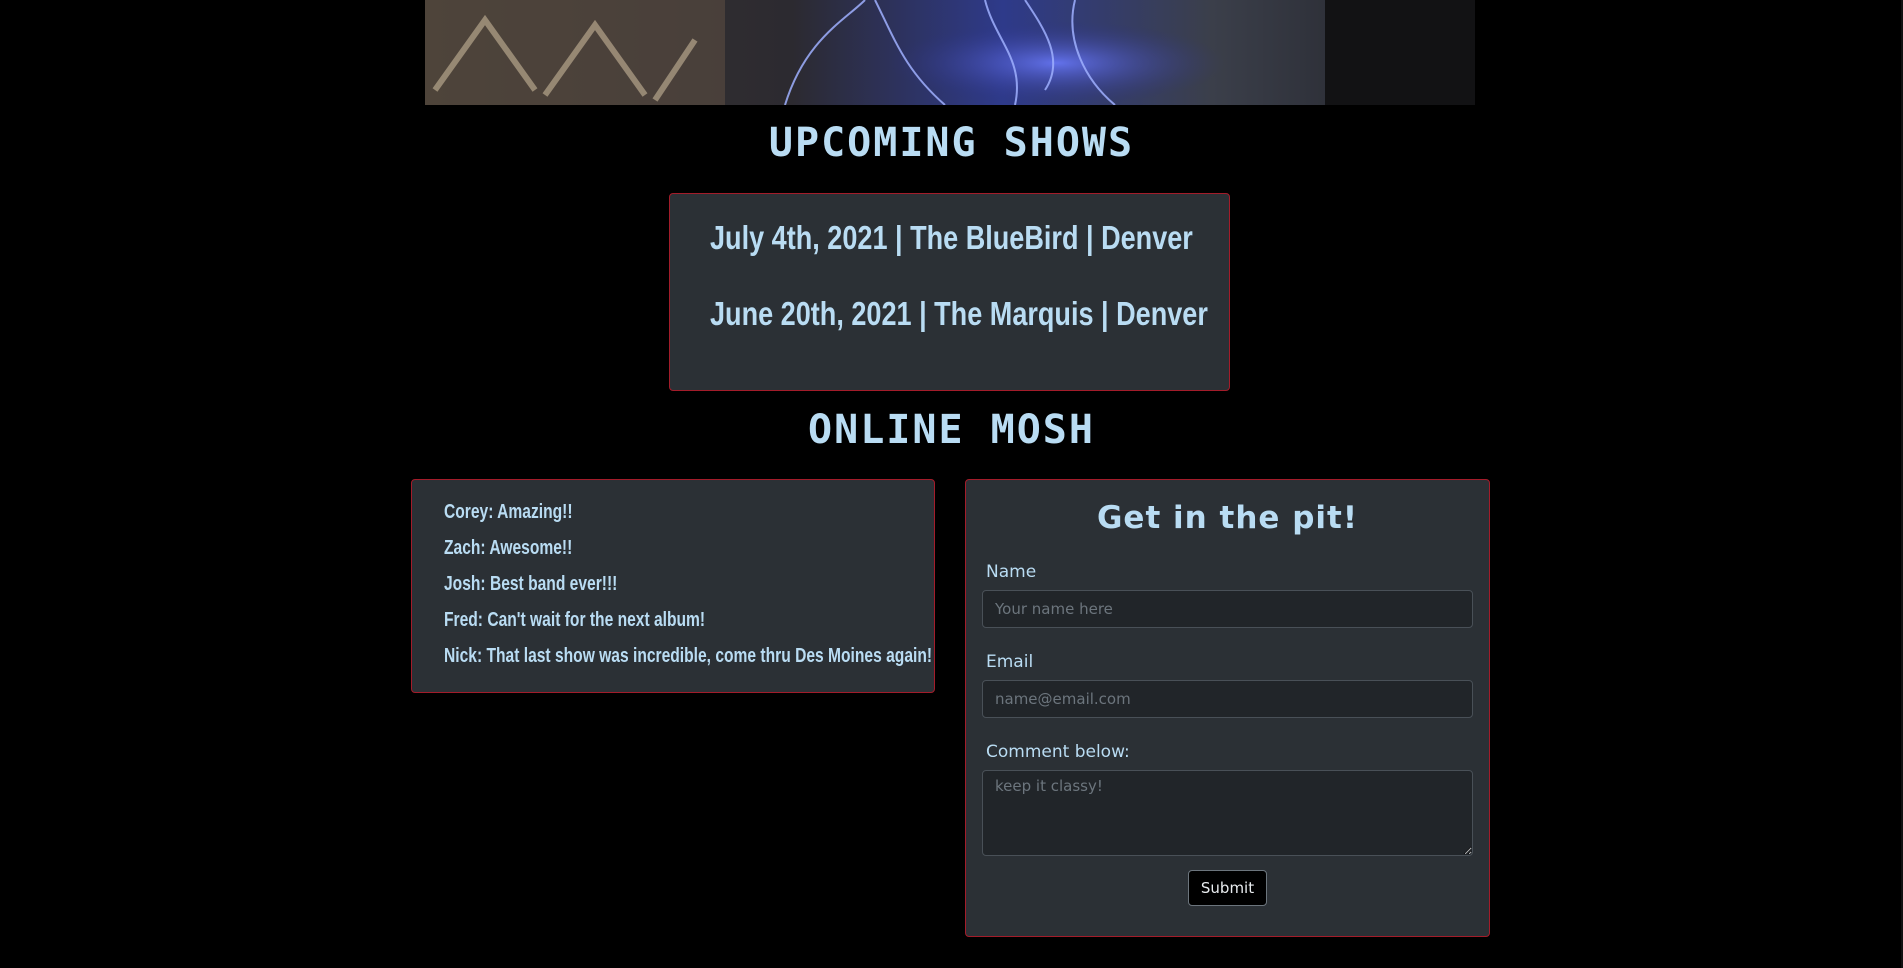 The width and height of the screenshot is (1903, 968). Describe the element at coordinates (1058, 752) in the screenshot. I see `comment-label: Comment below:` at that location.